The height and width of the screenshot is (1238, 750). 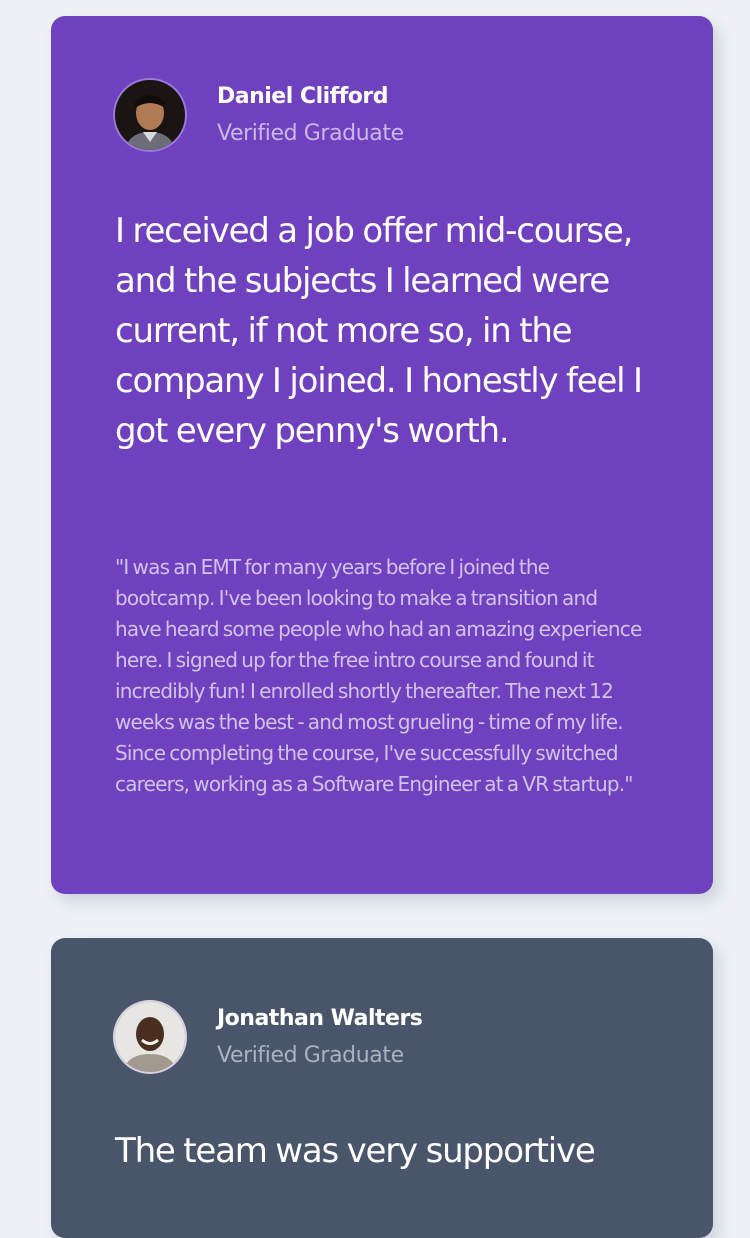 What do you see at coordinates (355, 1151) in the screenshot?
I see `testimonial-headline: The team was very supportive` at bounding box center [355, 1151].